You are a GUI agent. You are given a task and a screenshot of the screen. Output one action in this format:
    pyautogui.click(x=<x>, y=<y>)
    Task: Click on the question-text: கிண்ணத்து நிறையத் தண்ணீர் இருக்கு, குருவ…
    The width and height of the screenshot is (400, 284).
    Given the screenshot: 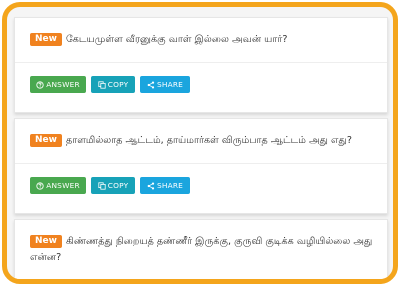 What is the action you would take?
    pyautogui.click(x=201, y=249)
    